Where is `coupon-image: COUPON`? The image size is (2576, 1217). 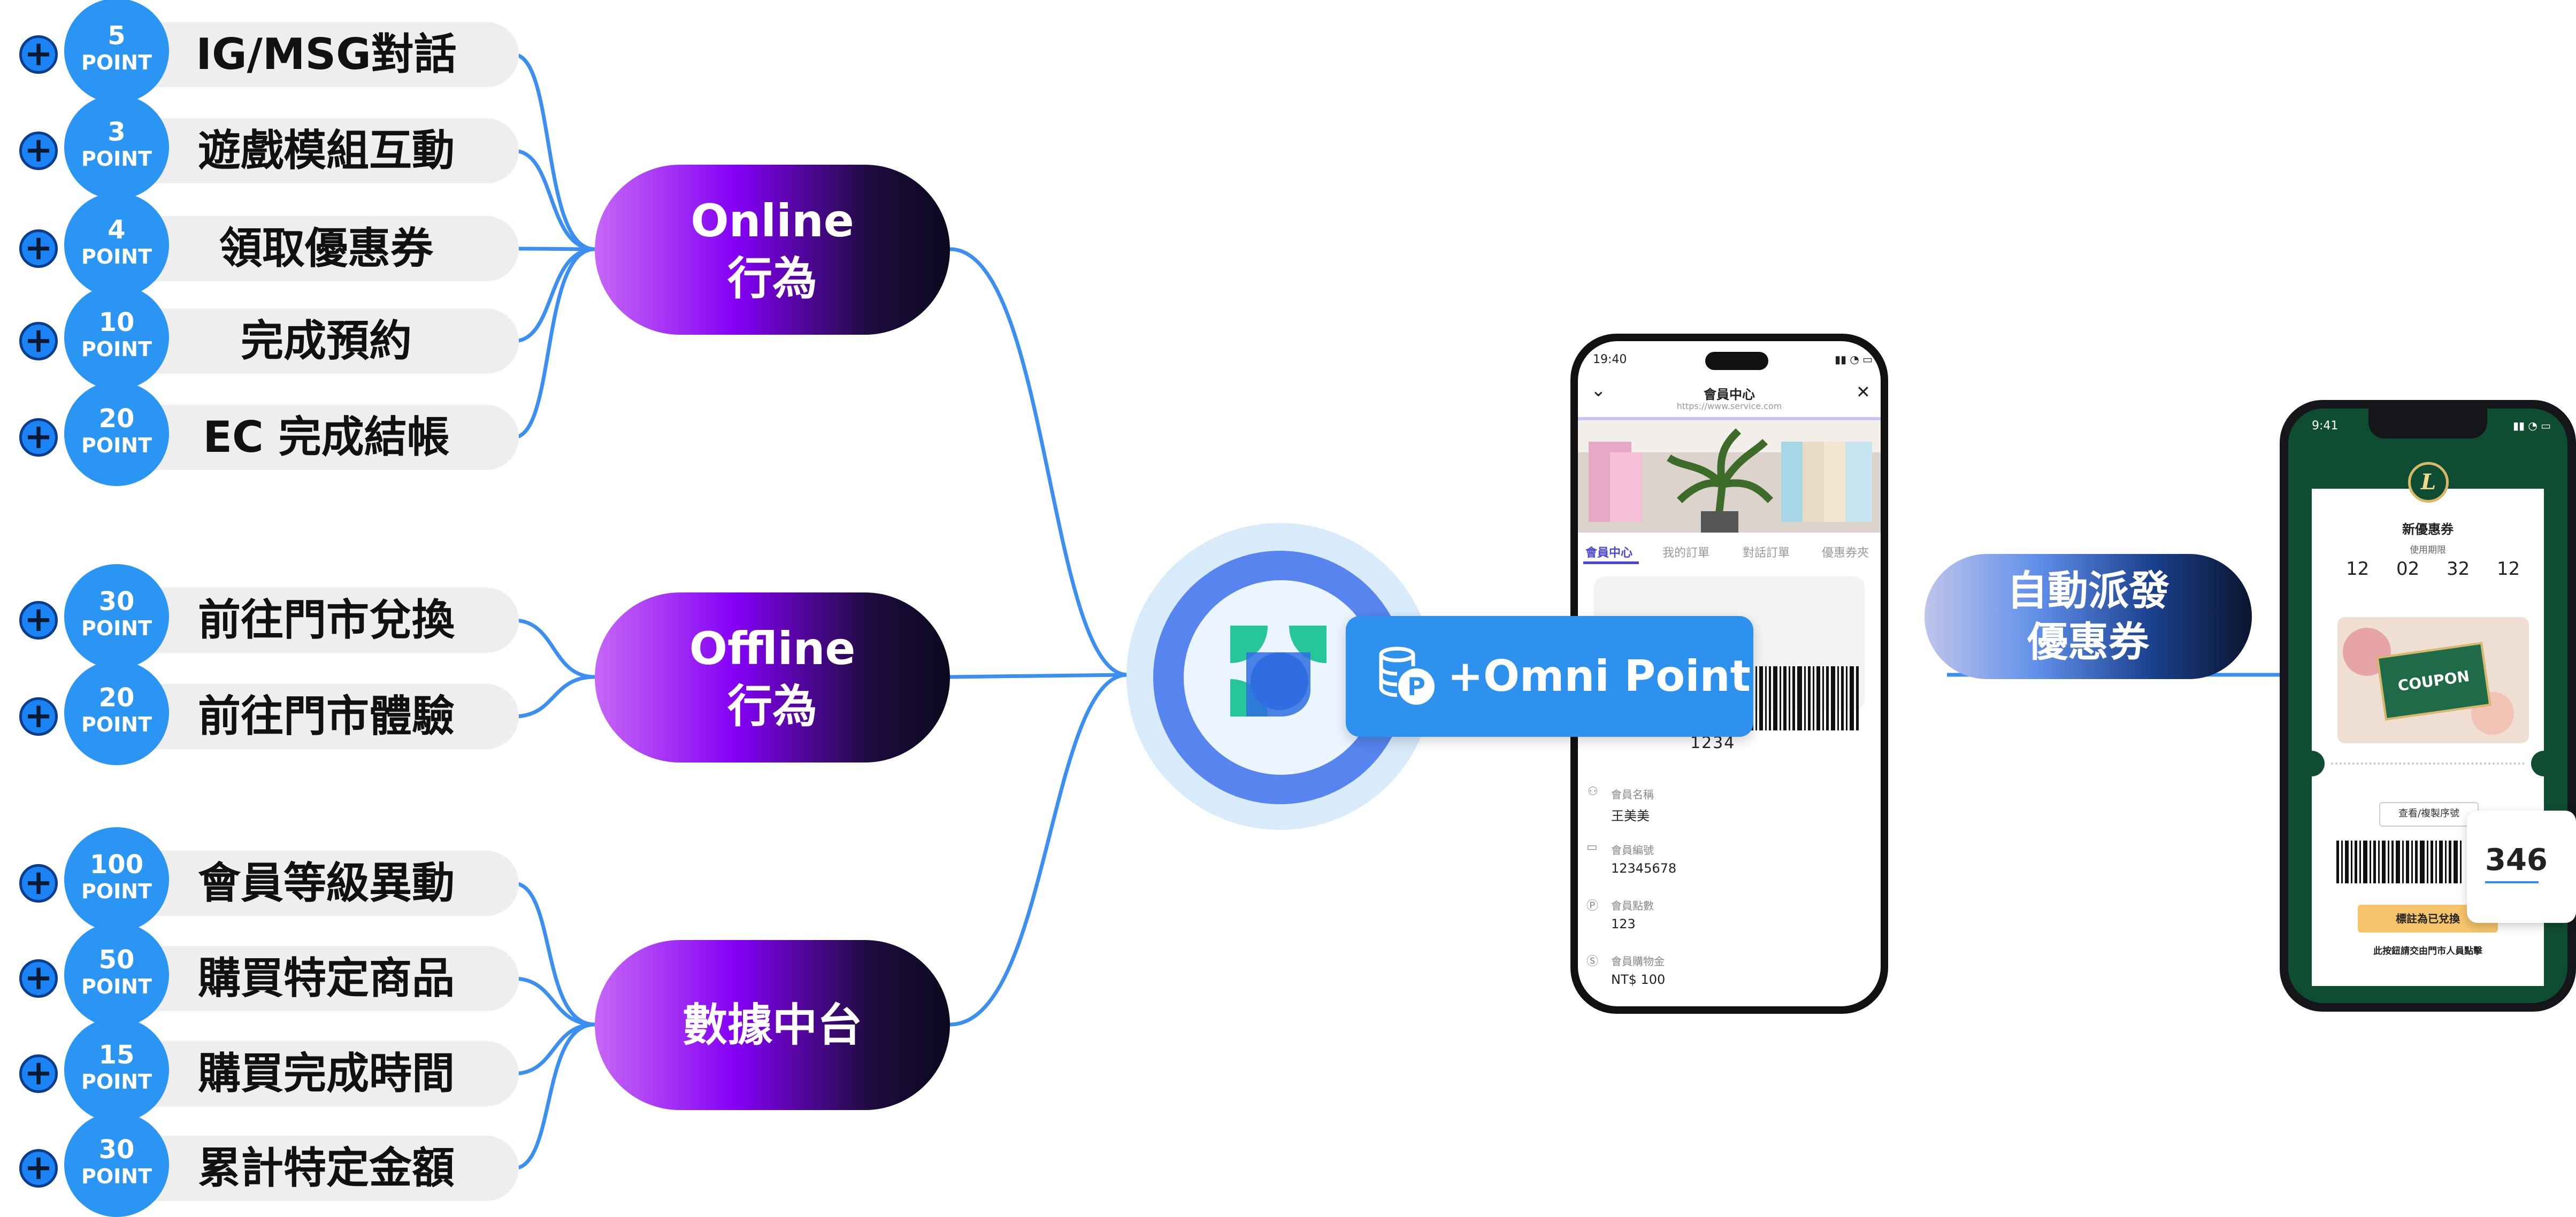 coupon-image: COUPON is located at coordinates (2433, 680).